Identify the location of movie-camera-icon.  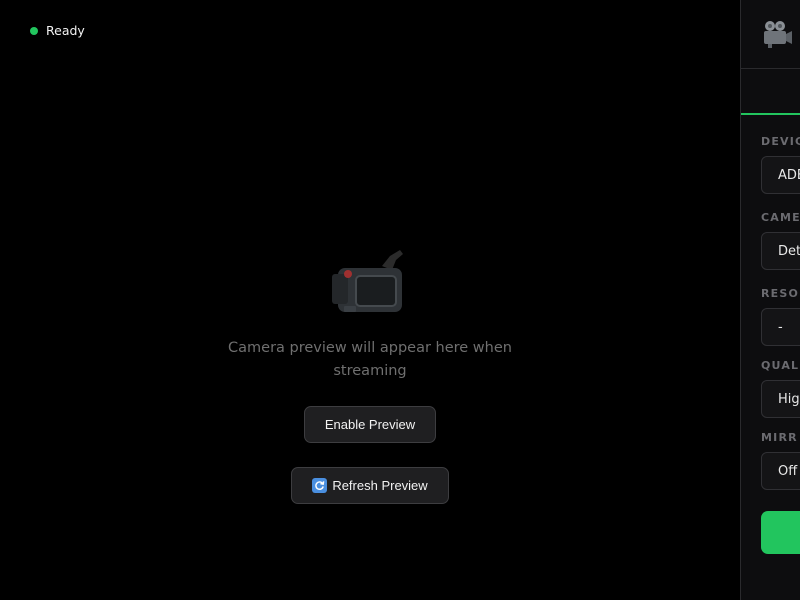
(778, 34).